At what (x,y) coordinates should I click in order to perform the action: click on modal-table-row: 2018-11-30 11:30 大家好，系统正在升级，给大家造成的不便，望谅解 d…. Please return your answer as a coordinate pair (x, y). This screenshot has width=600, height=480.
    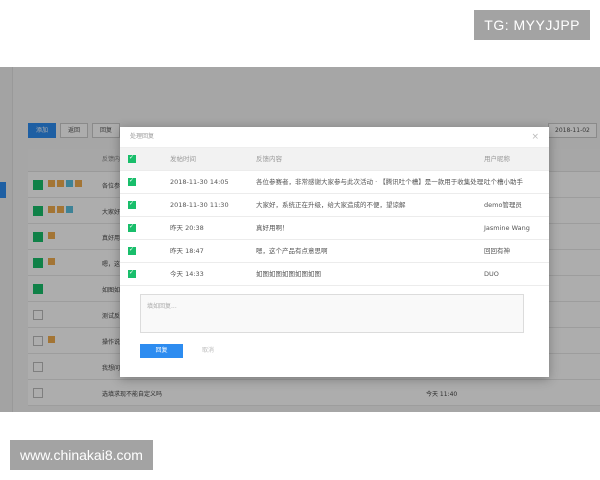
    Looking at the image, I should click on (334, 205).